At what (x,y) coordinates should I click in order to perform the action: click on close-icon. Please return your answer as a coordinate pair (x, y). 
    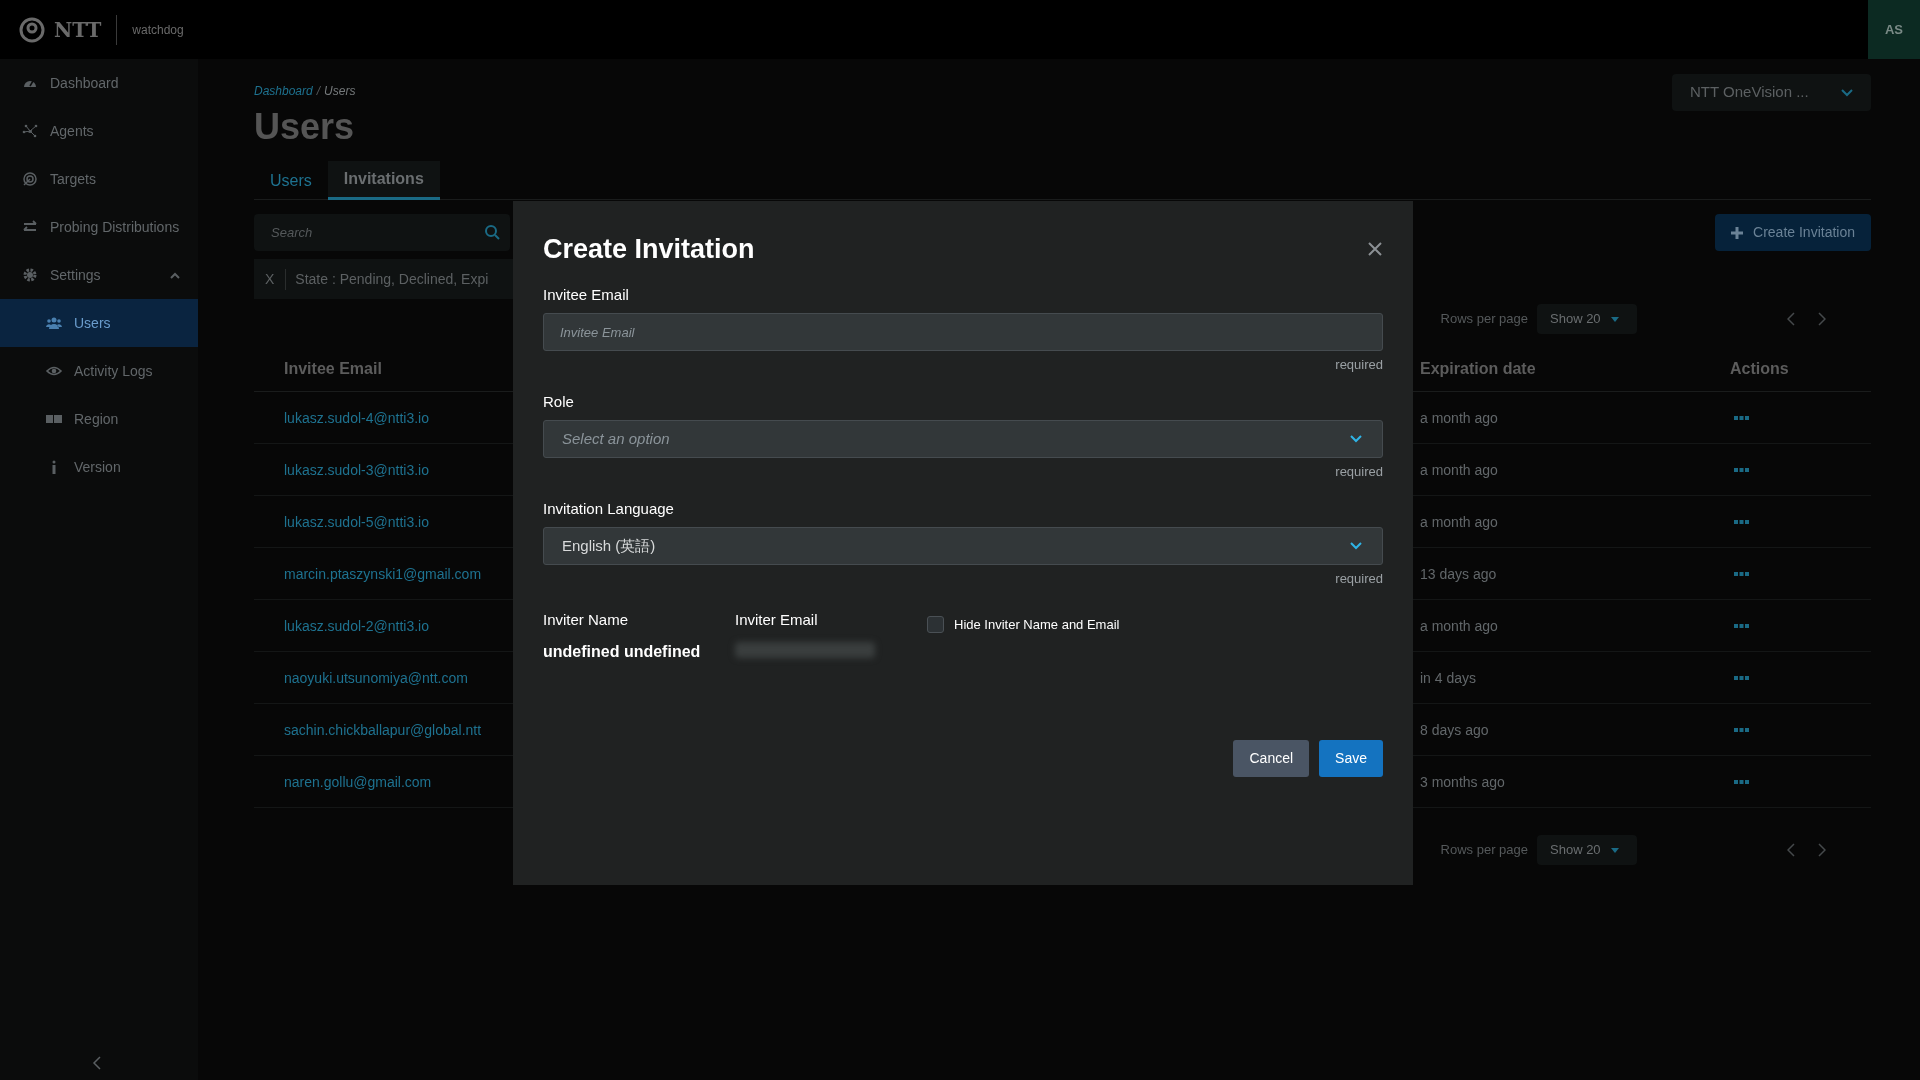
    Looking at the image, I should click on (1375, 249).